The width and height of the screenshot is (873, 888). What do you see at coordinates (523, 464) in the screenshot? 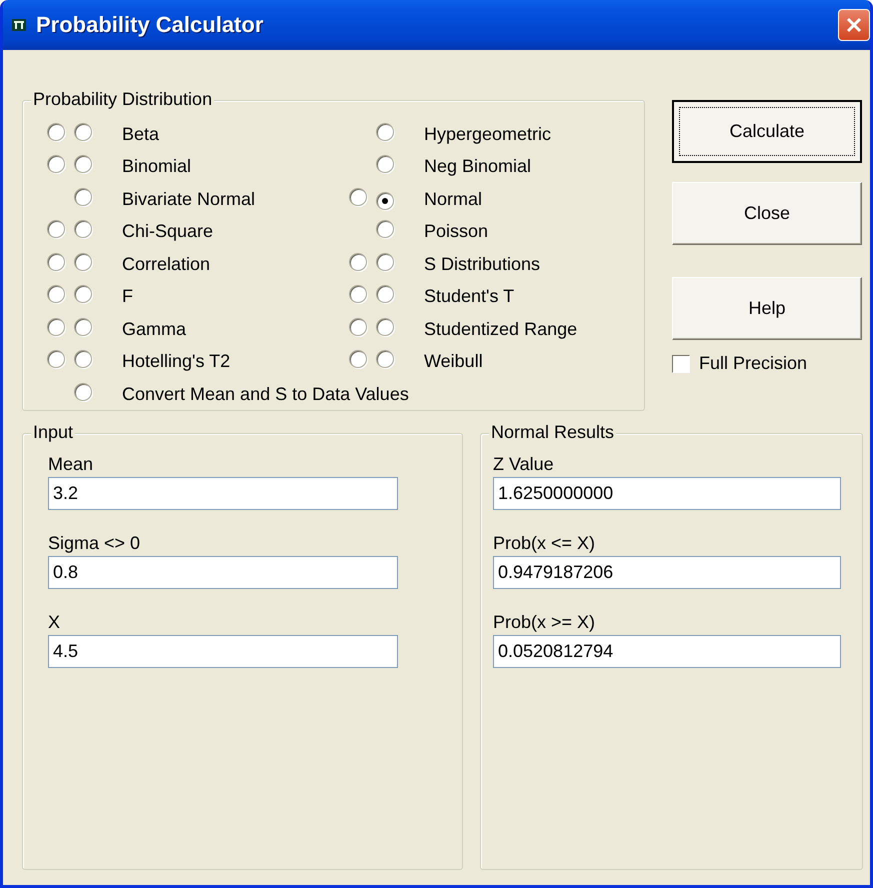
I see `field-label: Z Value` at bounding box center [523, 464].